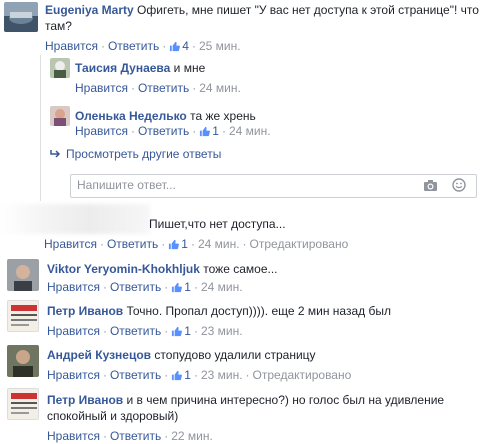 This screenshot has height=444, width=499. Describe the element at coordinates (113, 416) in the screenshot. I see `comment-text-continued: спокойный и здоровый)` at that location.